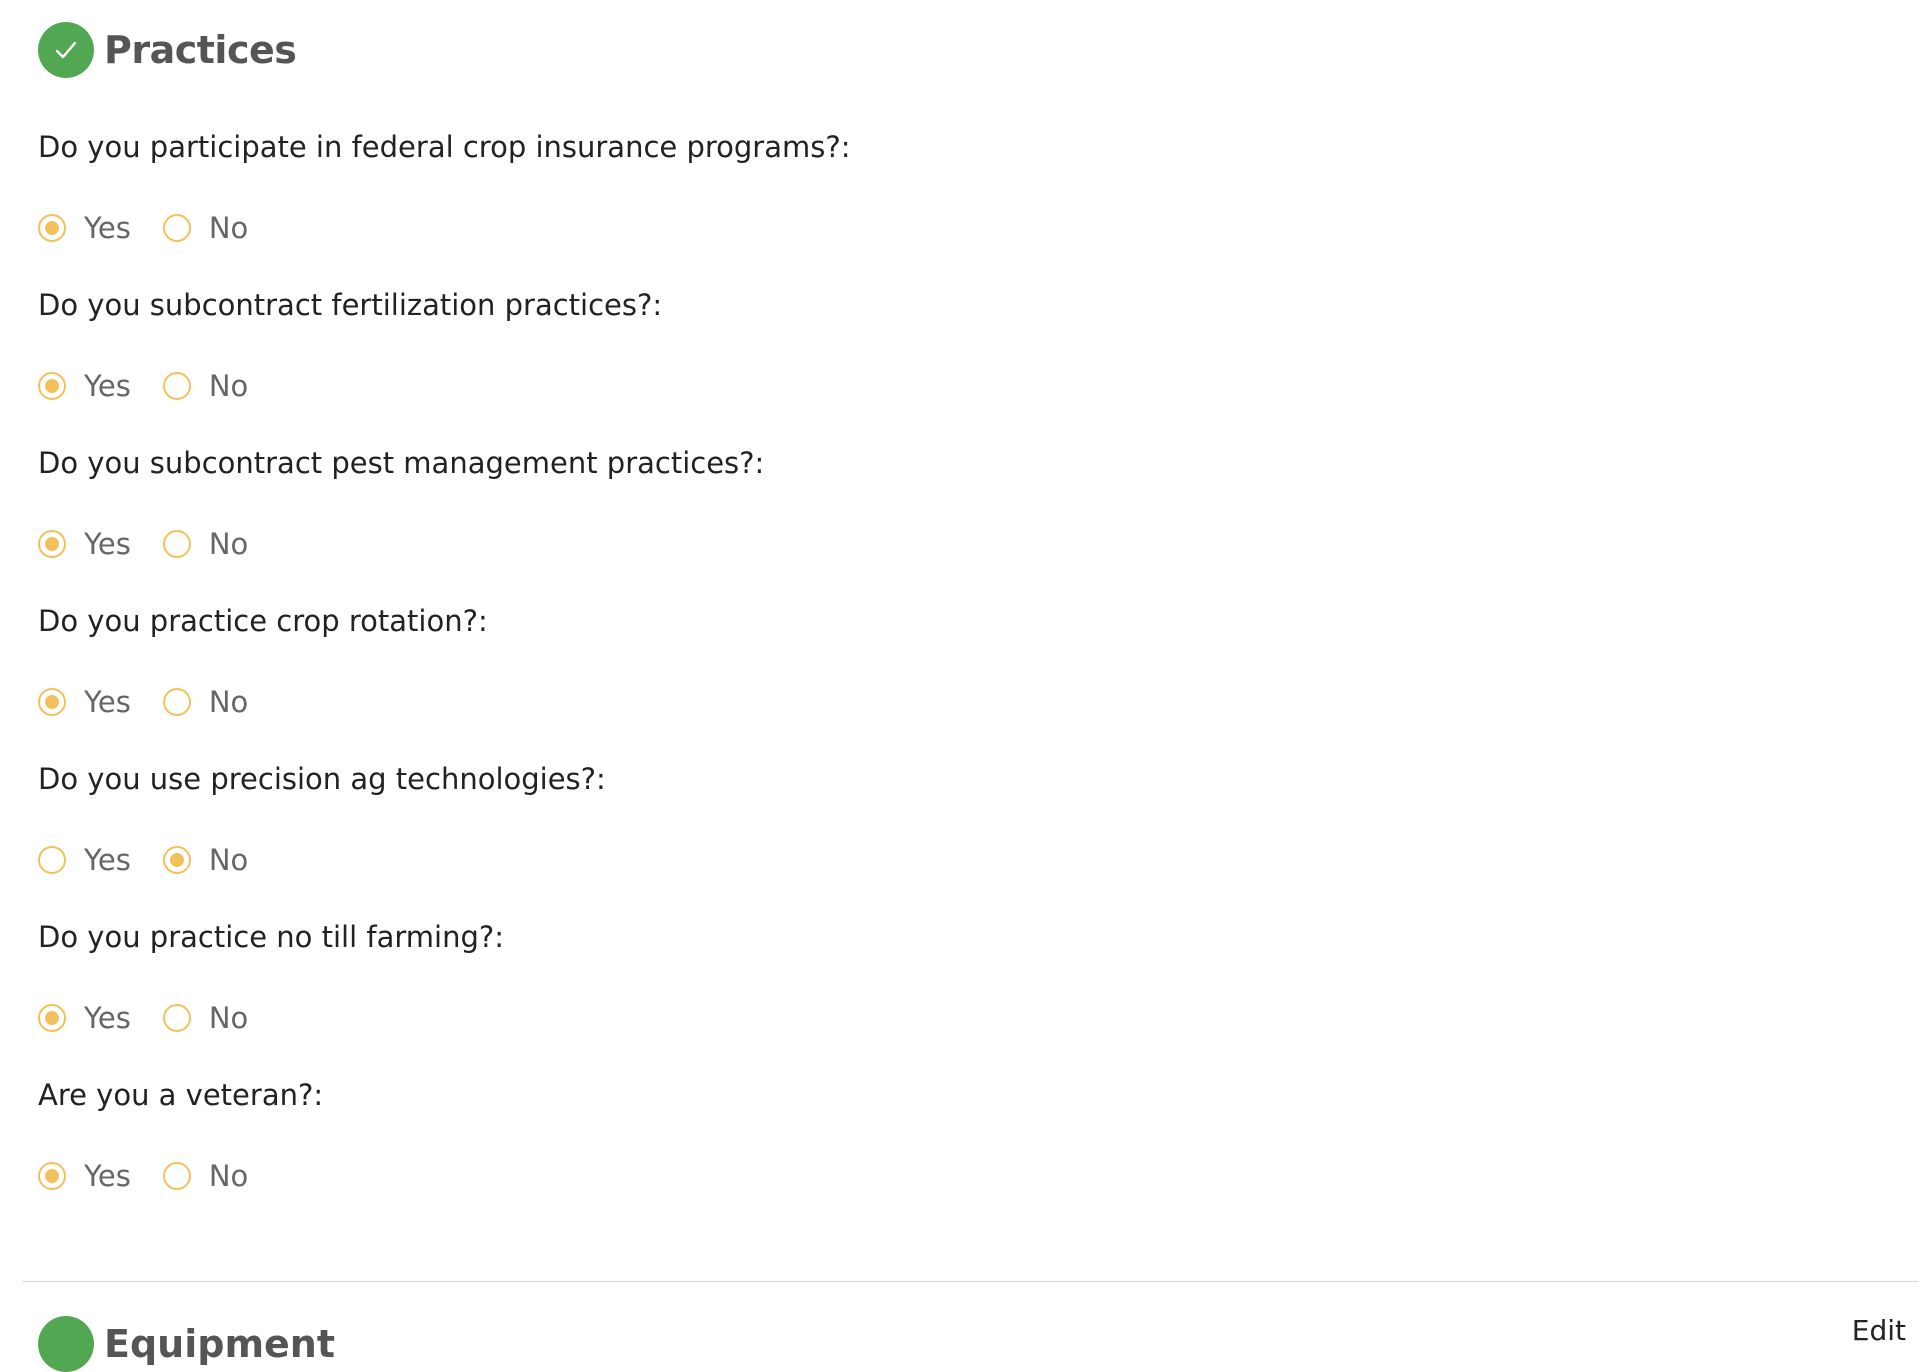 Image resolution: width=1930 pixels, height=1372 pixels. What do you see at coordinates (322, 779) in the screenshot?
I see `question-label: Do you use precision ag technologies?:` at bounding box center [322, 779].